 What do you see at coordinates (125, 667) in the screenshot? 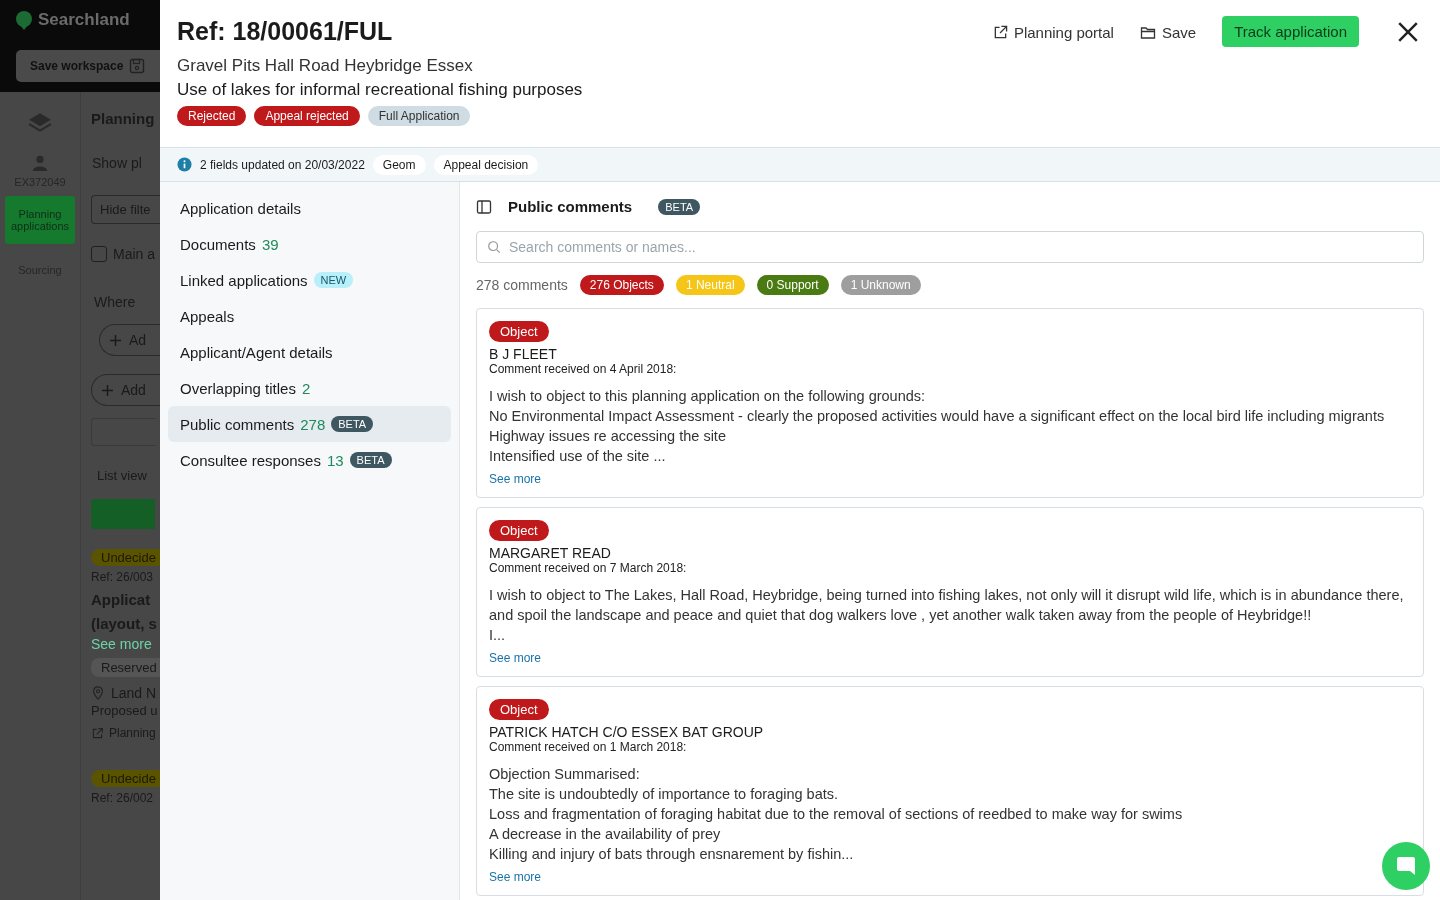
I see `tag: Reserved` at bounding box center [125, 667].